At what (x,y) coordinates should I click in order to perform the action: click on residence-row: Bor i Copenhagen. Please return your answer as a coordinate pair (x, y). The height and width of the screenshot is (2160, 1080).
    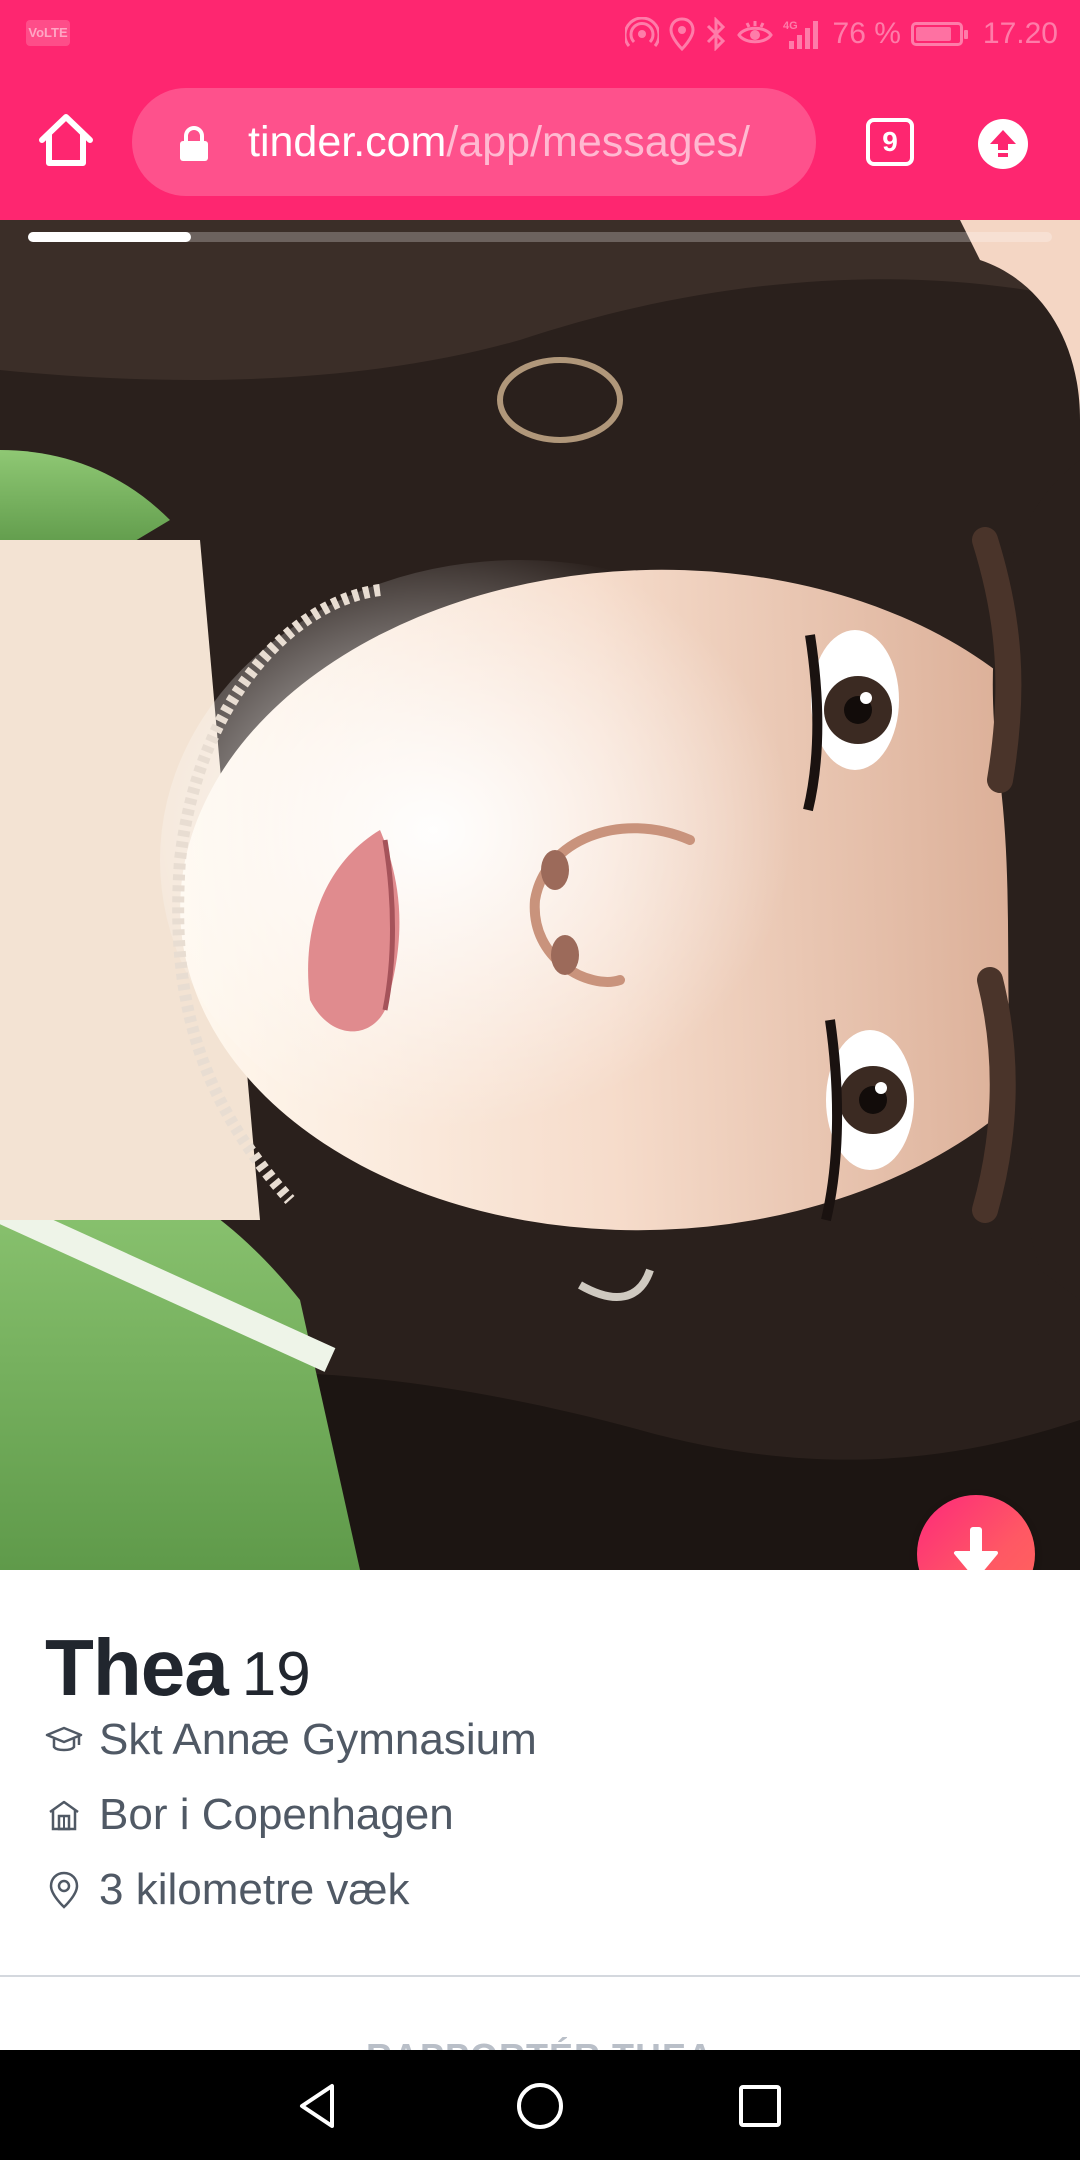
    Looking at the image, I should click on (249, 1815).